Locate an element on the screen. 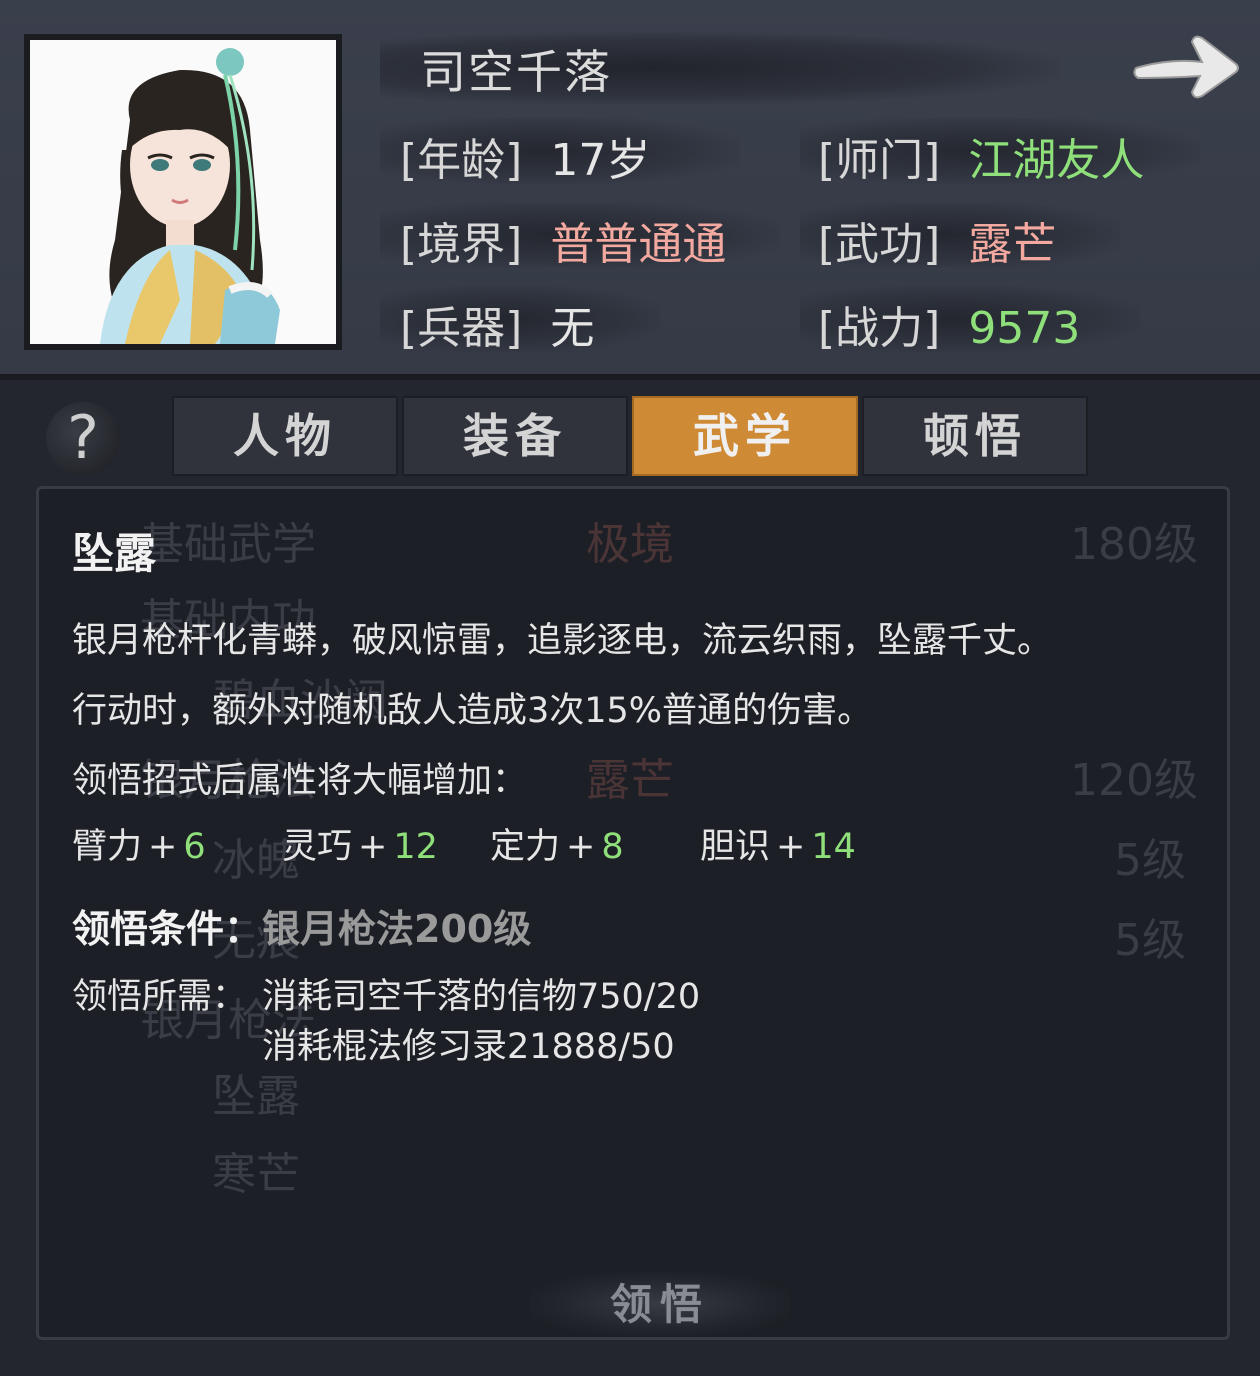 The width and height of the screenshot is (1260, 1376). bg-list-header-left: 基础武学 is located at coordinates (228, 544).